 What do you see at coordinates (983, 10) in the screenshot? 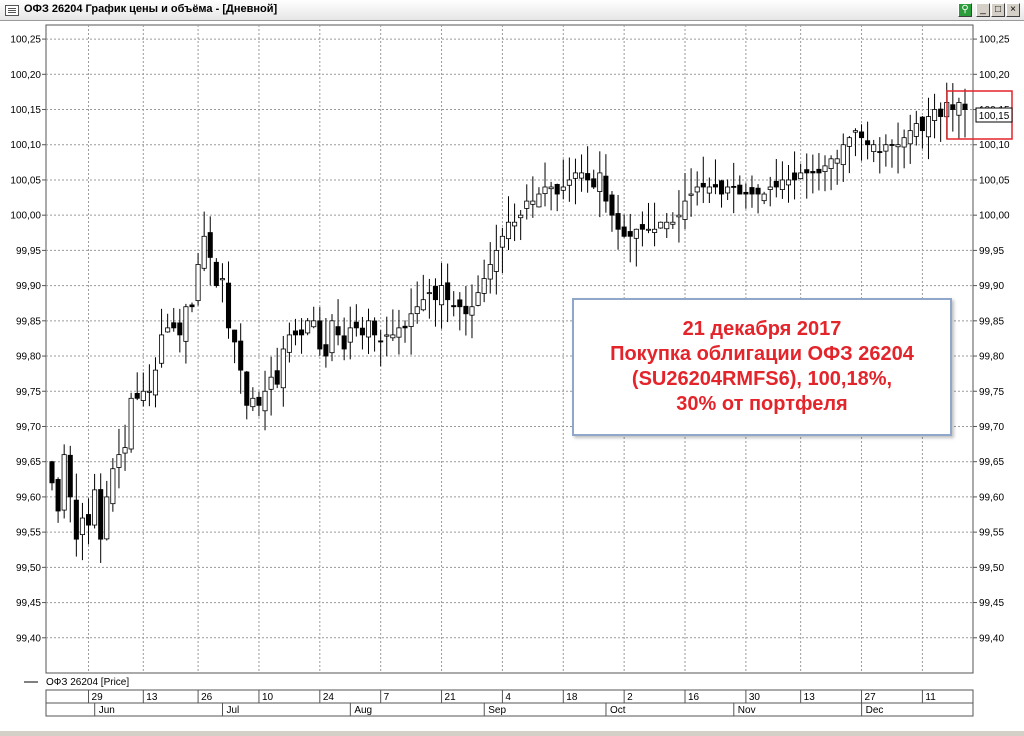
I see `minimize-button: _` at bounding box center [983, 10].